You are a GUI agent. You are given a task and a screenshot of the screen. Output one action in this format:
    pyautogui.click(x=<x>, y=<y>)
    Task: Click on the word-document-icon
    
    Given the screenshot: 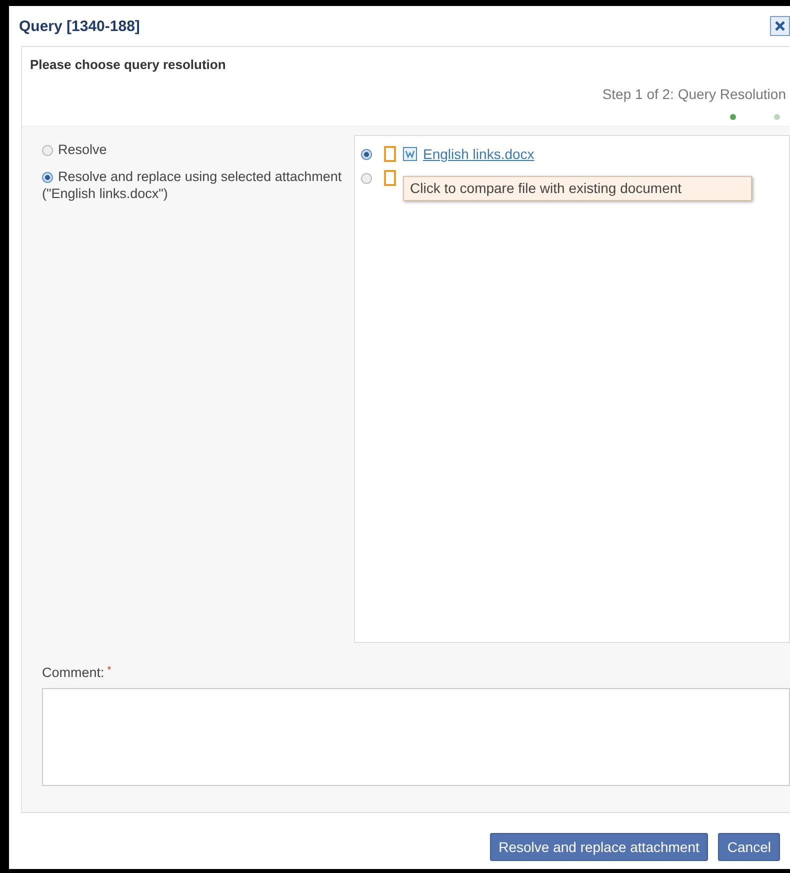 What is the action you would take?
    pyautogui.click(x=410, y=154)
    